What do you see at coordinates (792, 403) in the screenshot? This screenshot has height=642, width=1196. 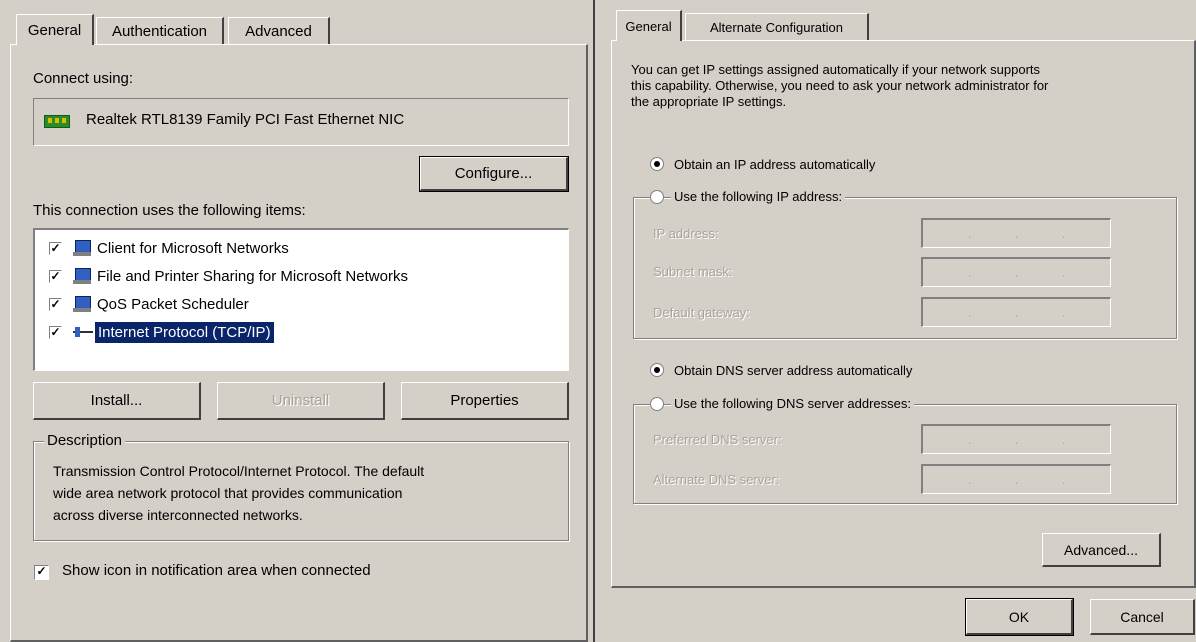 I see `use-following-dns-label: Use the following DNS server addresses:` at bounding box center [792, 403].